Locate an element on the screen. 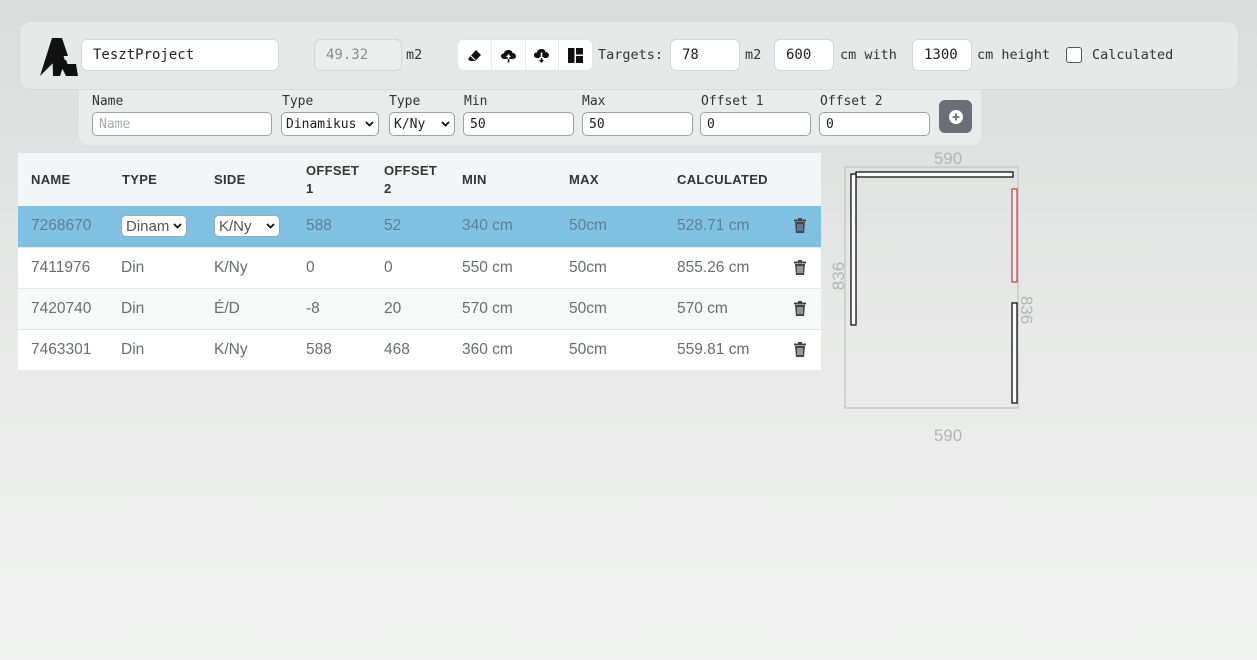 Image resolution: width=1257 pixels, height=660 pixels. col-offset2: OFFSET 2 is located at coordinates (410, 179).